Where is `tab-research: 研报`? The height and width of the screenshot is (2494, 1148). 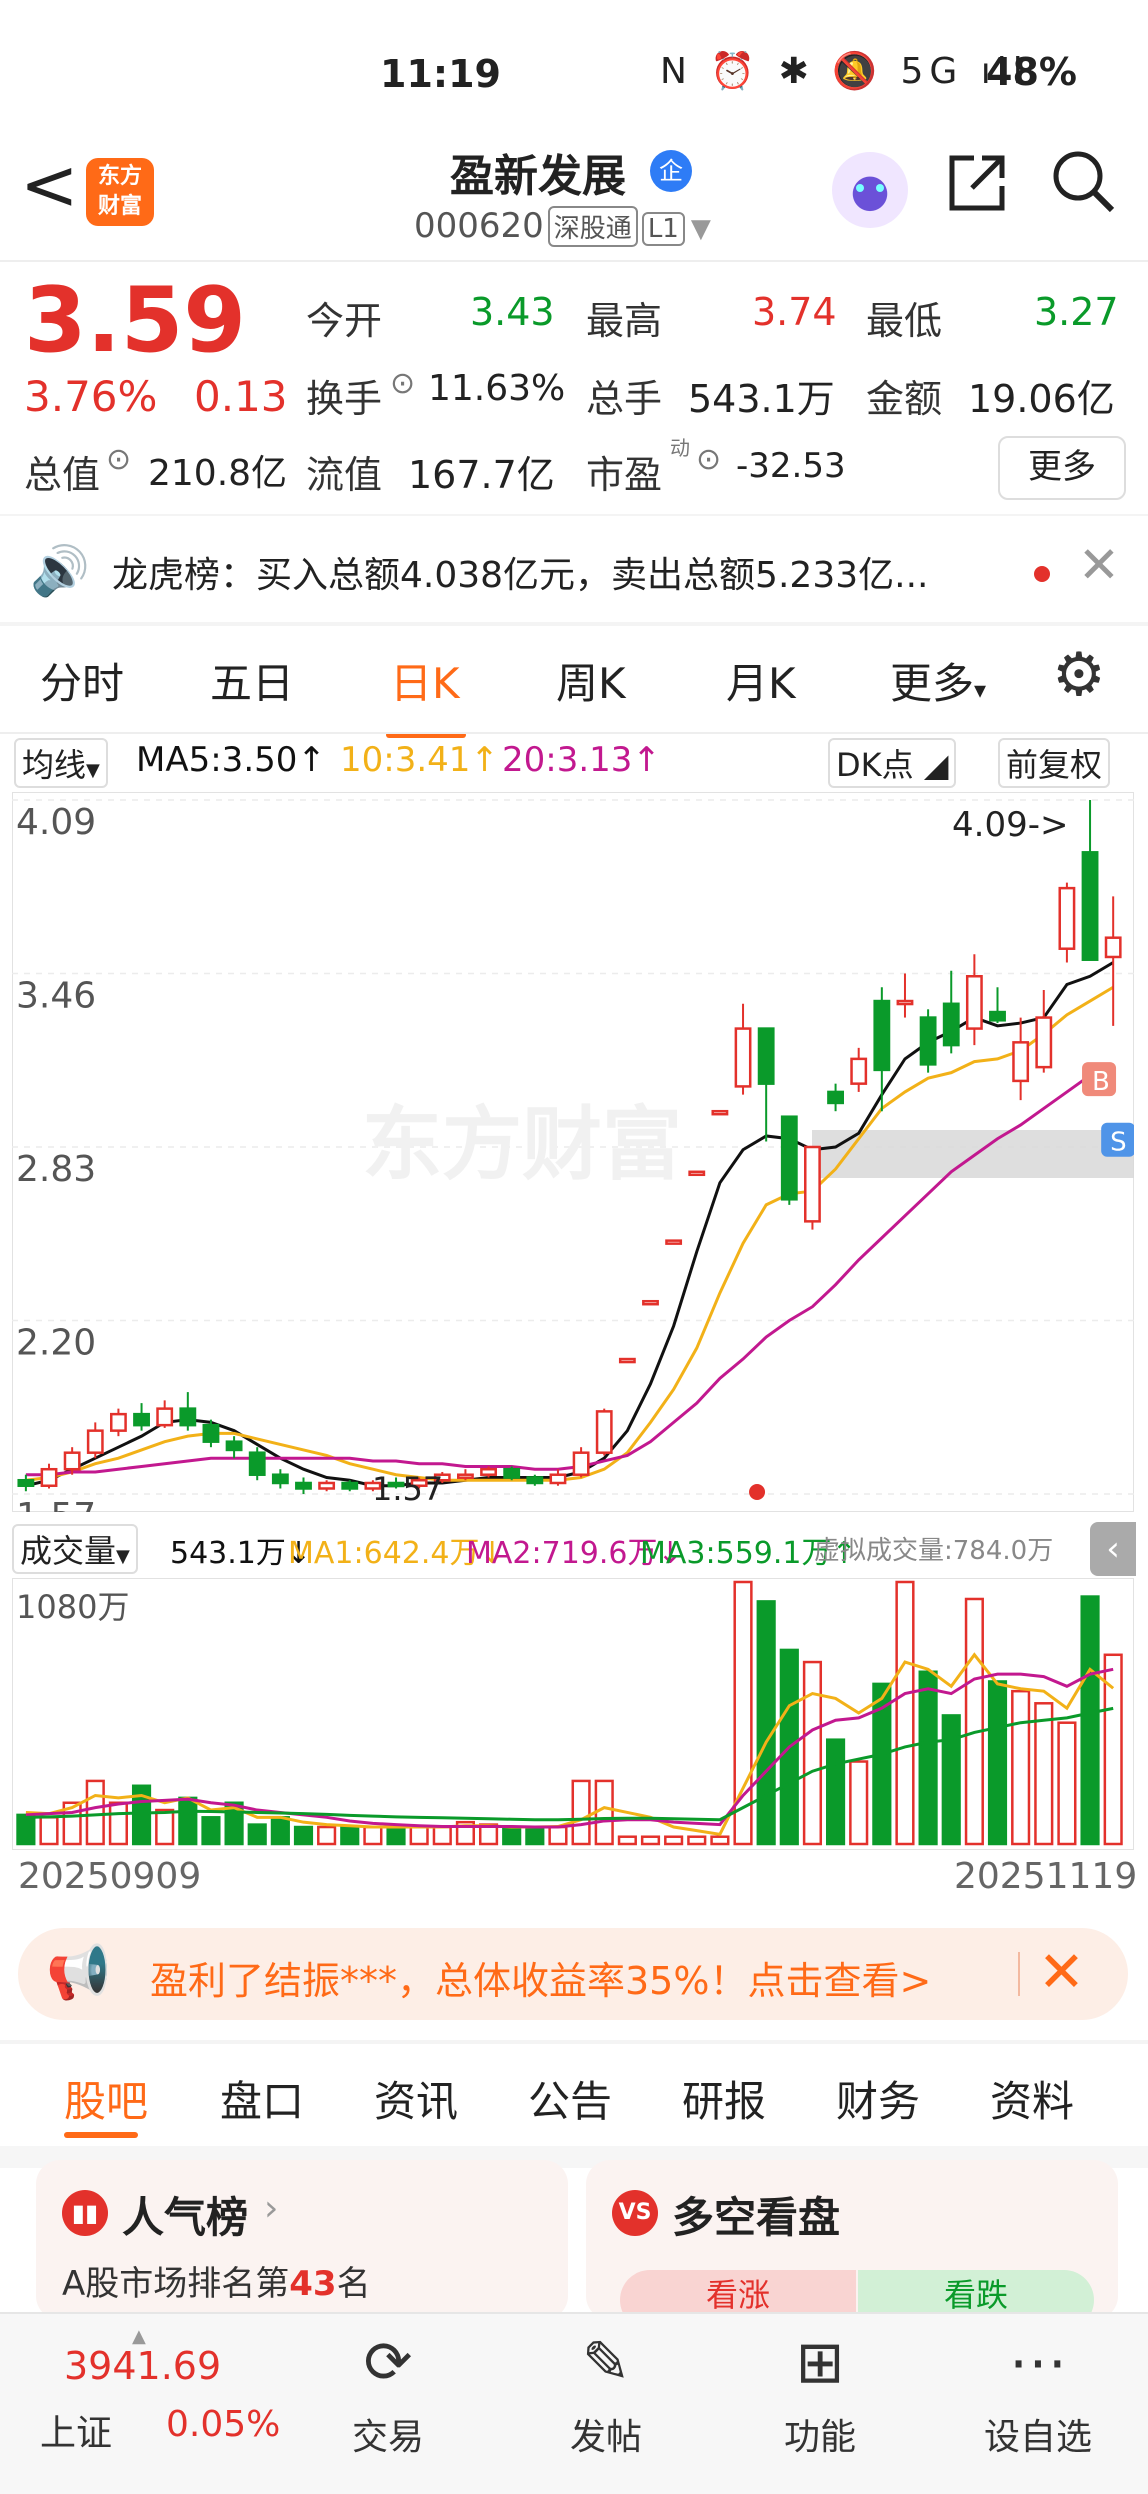
tab-research: 研报 is located at coordinates (724, 2098).